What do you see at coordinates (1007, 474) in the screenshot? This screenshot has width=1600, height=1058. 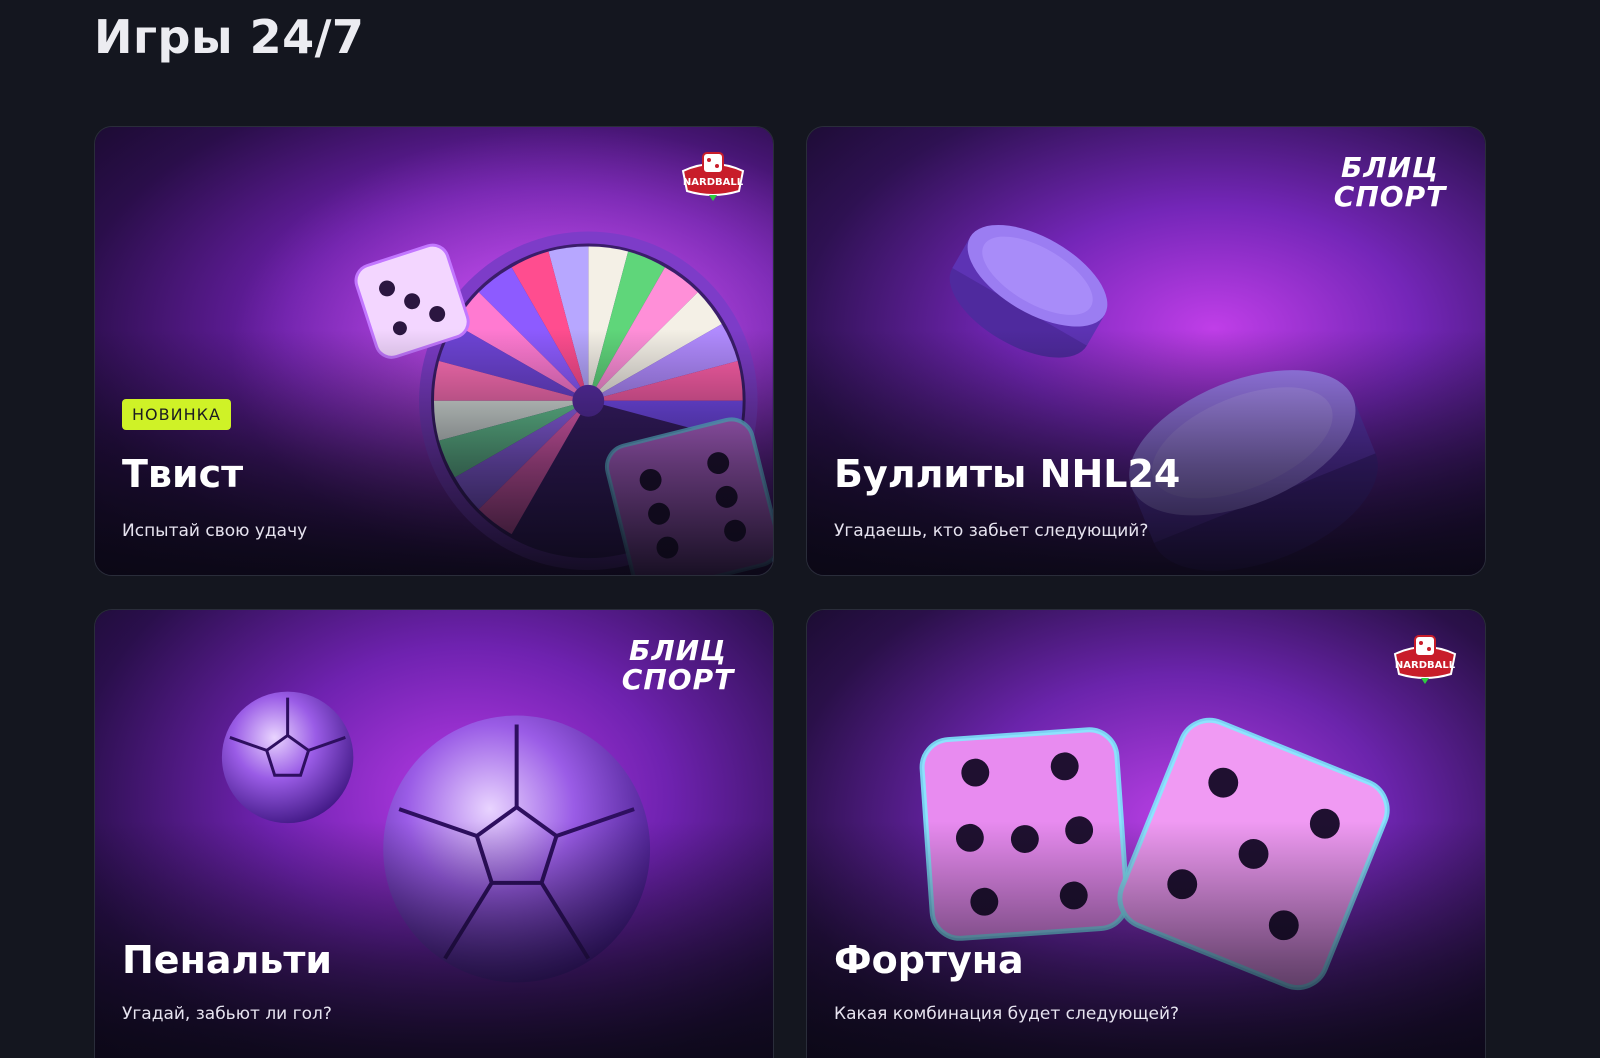 I see `card-title: Буллиты NHL24` at bounding box center [1007, 474].